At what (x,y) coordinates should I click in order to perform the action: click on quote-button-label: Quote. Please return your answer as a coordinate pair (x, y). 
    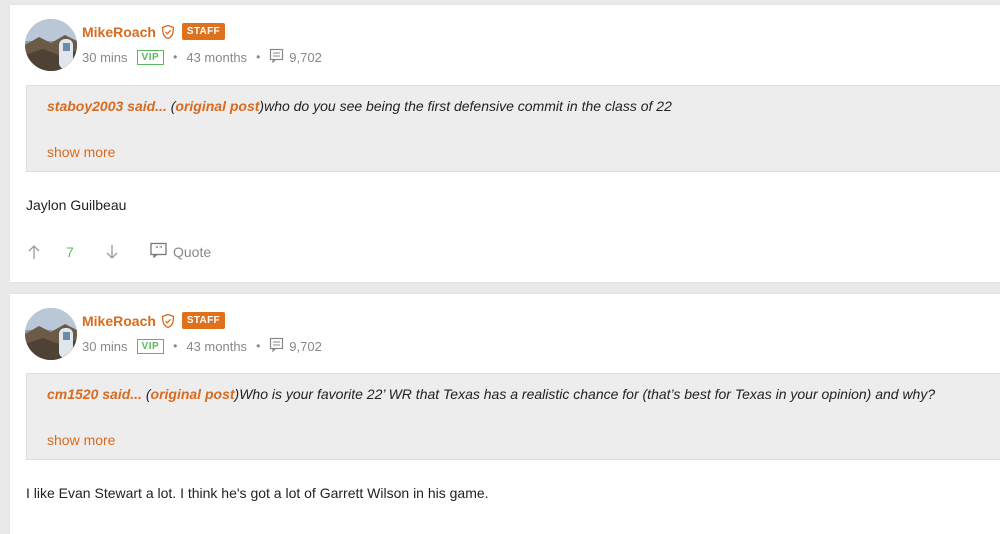
    Looking at the image, I should click on (192, 251).